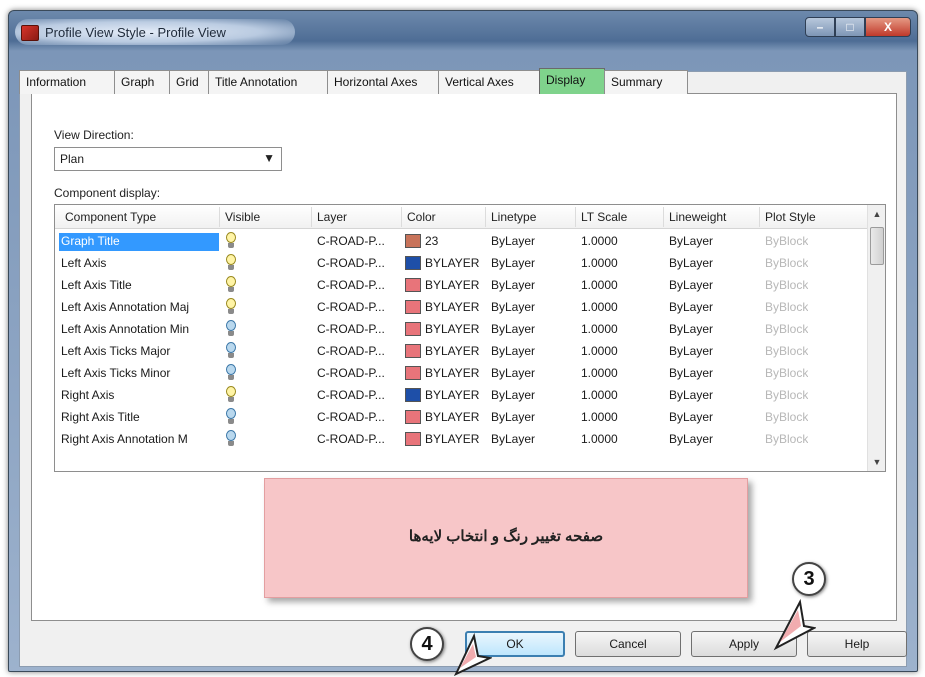  I want to click on column-header: Lineweight, so click(697, 217).